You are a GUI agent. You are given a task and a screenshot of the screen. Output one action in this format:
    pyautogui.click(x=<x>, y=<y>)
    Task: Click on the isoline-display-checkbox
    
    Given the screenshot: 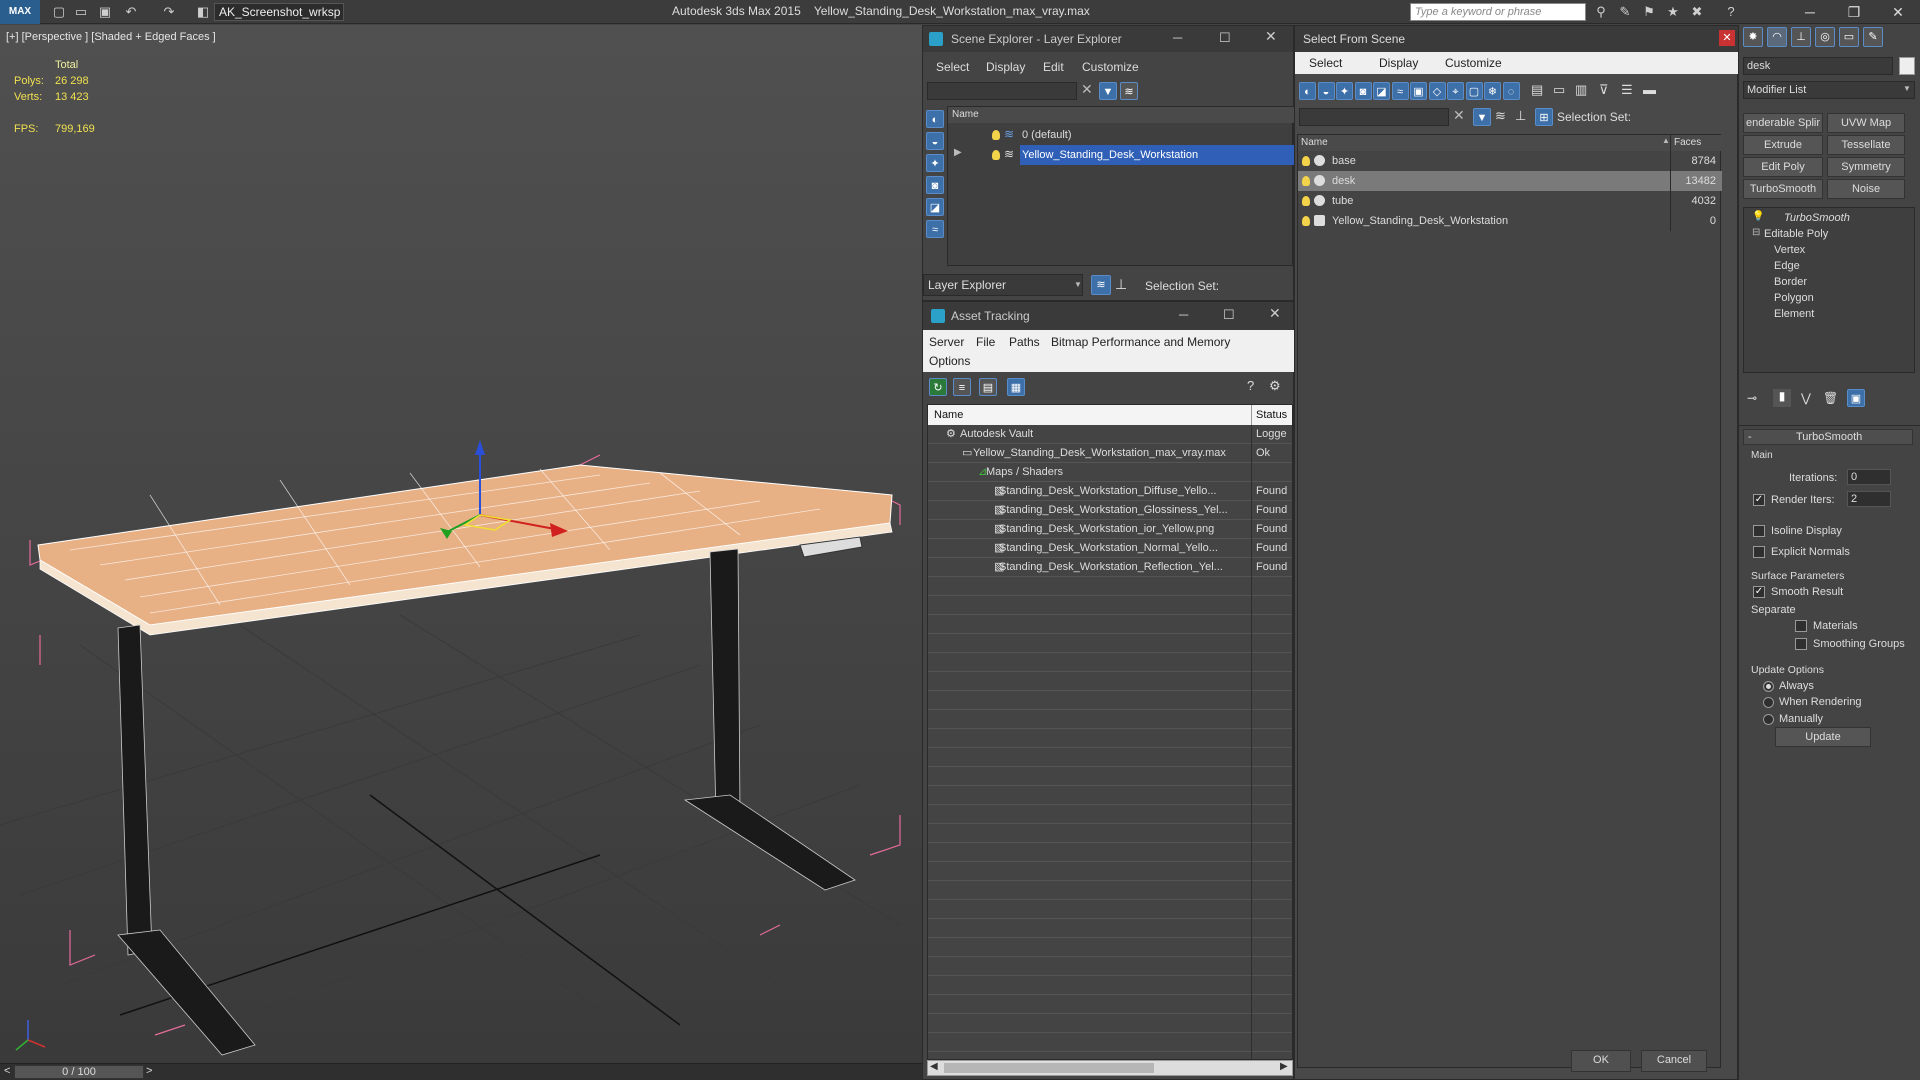 What is the action you would take?
    pyautogui.click(x=1759, y=531)
    